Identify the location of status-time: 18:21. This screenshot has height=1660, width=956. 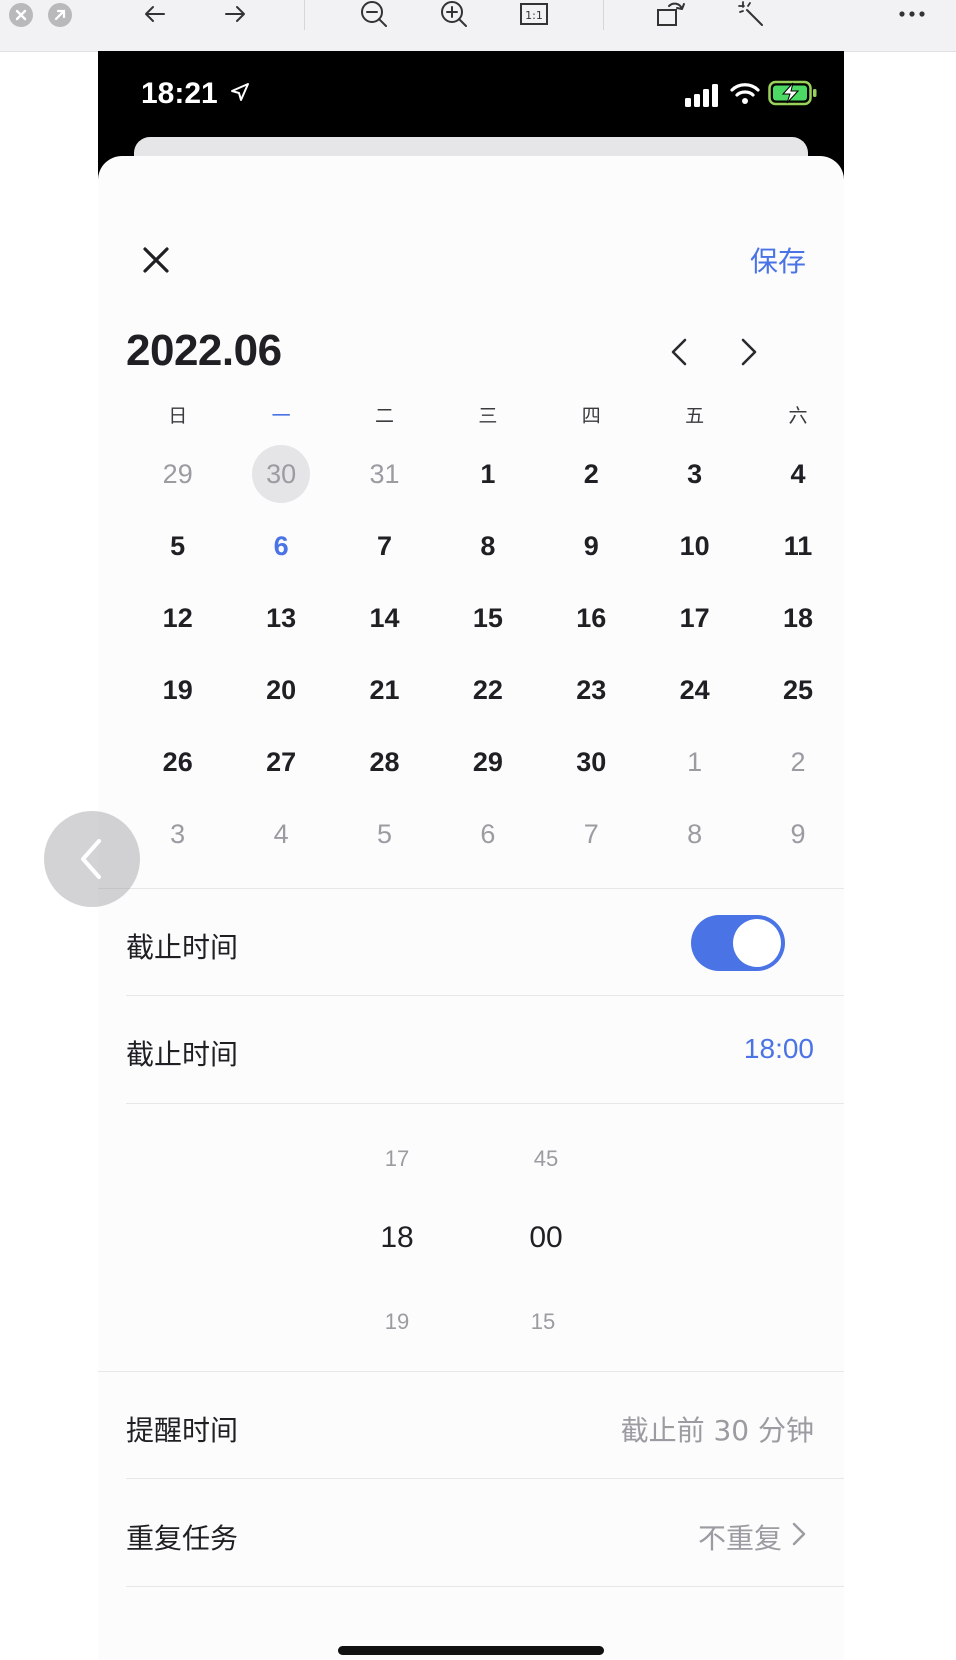
(195, 94).